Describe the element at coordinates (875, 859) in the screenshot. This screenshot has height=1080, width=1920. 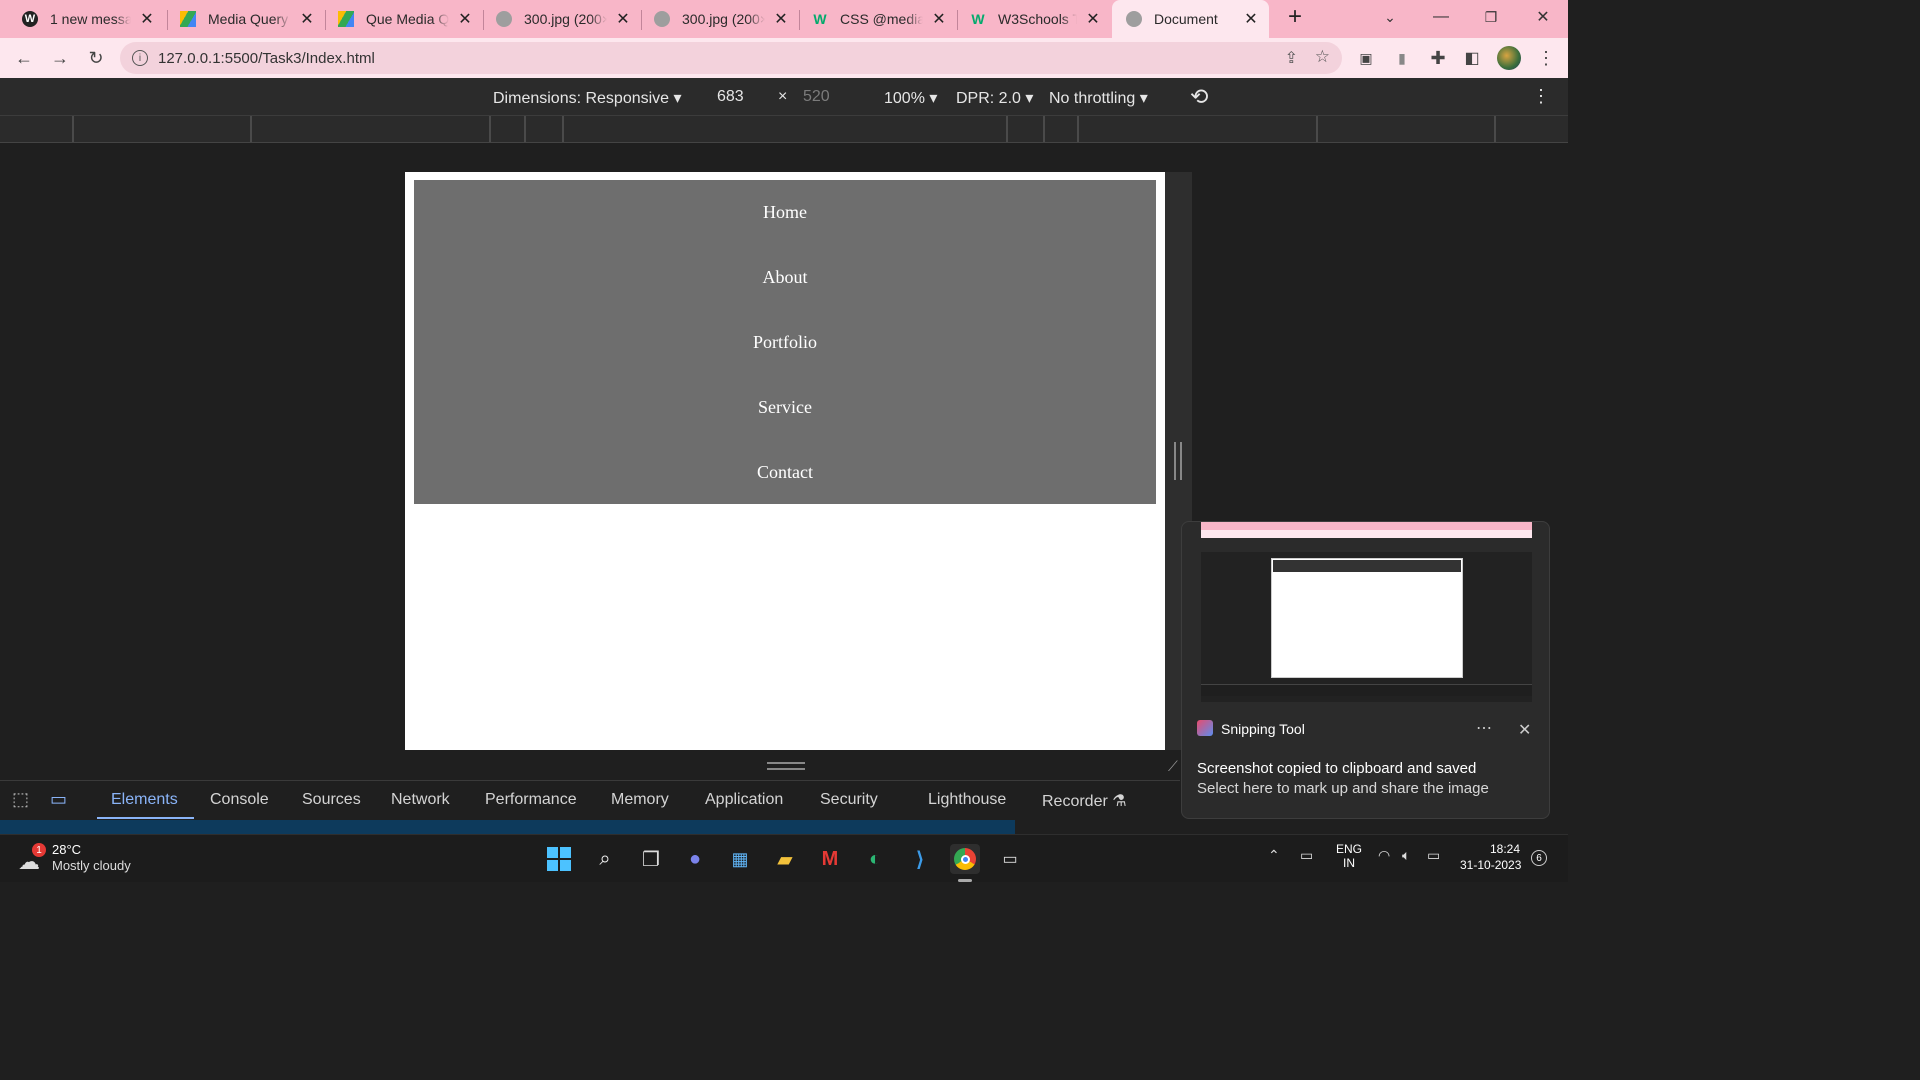
I see `edge-icon: ◐` at that location.